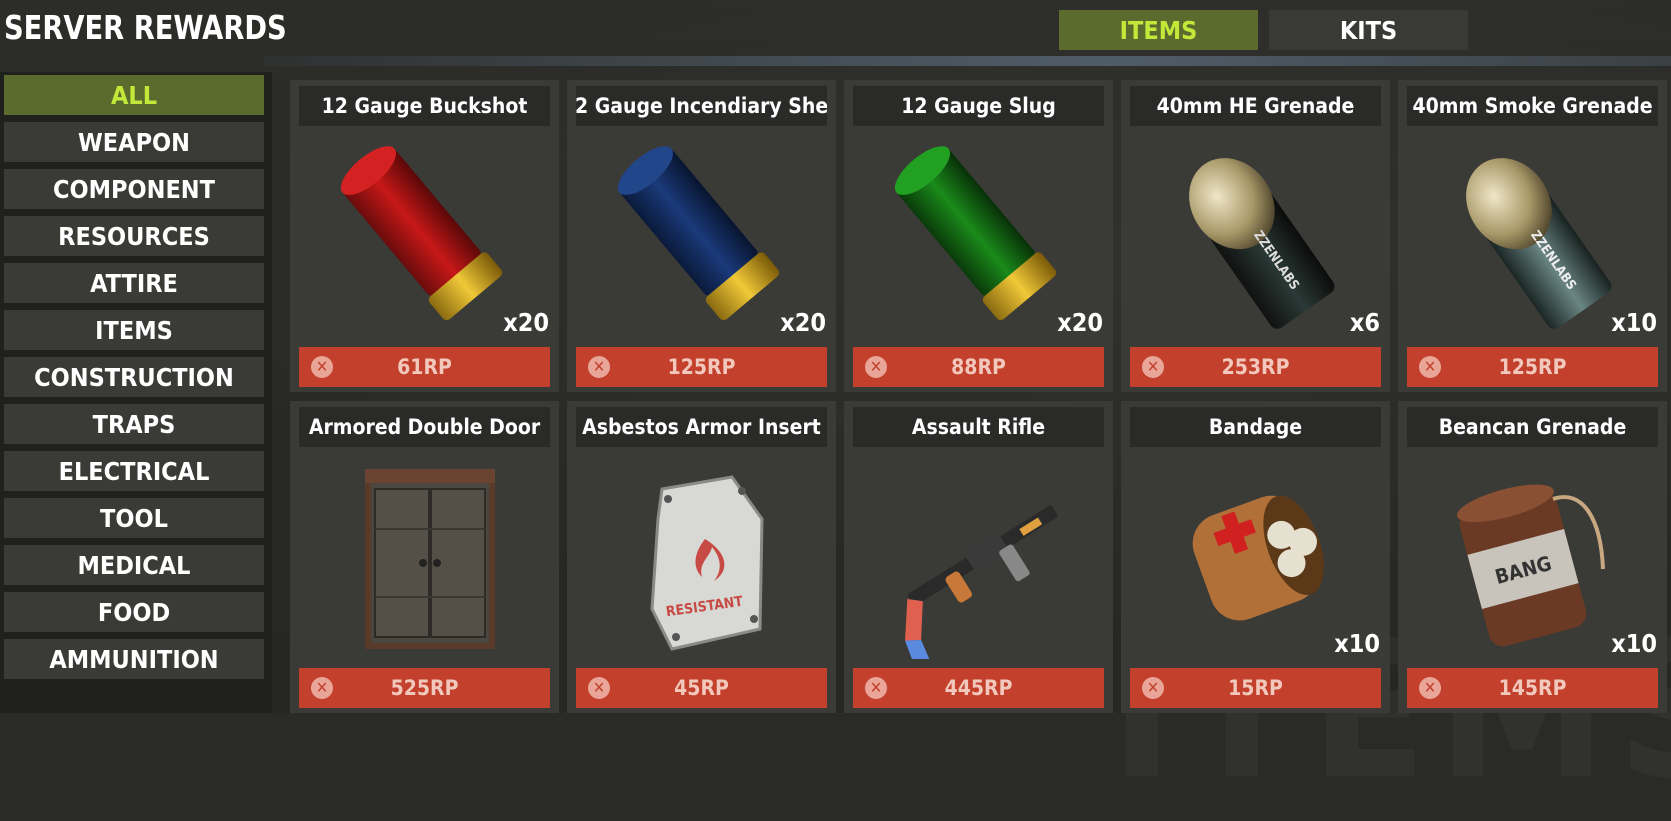  I want to click on item-card: Asbestos Armor Insert RESISTANT ✕ 45RP, so click(701, 557).